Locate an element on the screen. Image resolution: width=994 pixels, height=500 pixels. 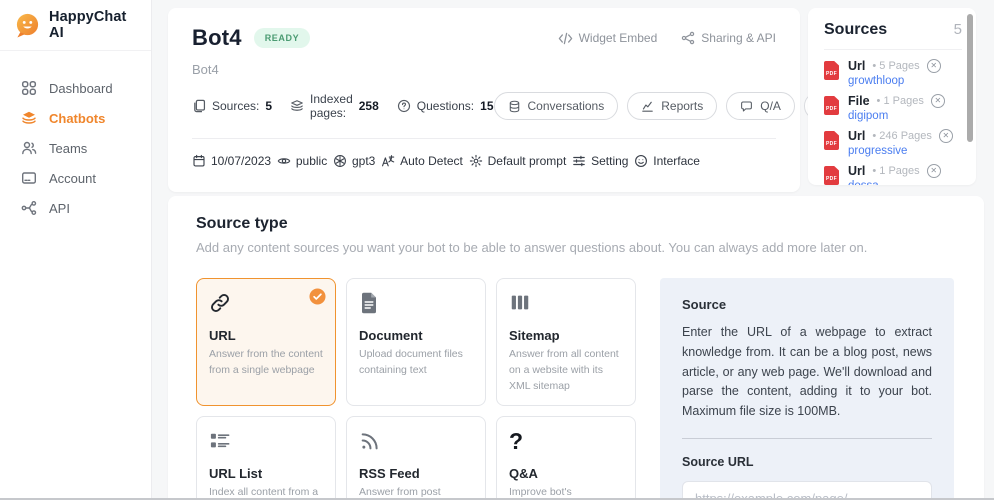
sources-divider is located at coordinates (893, 49).